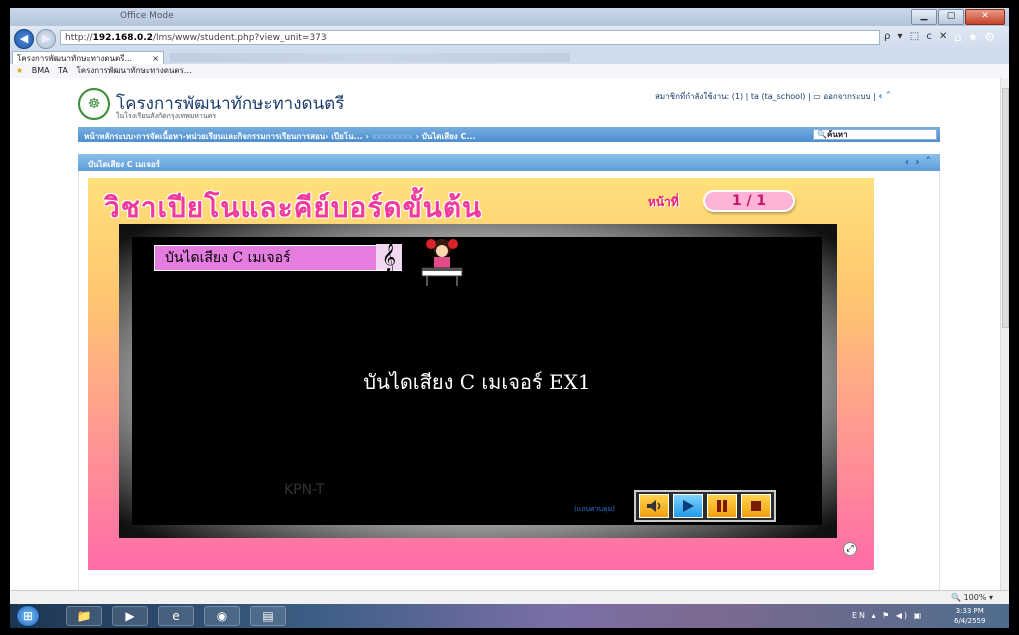 This screenshot has height=635, width=1019. I want to click on watermark: KPN-T, so click(304, 490).